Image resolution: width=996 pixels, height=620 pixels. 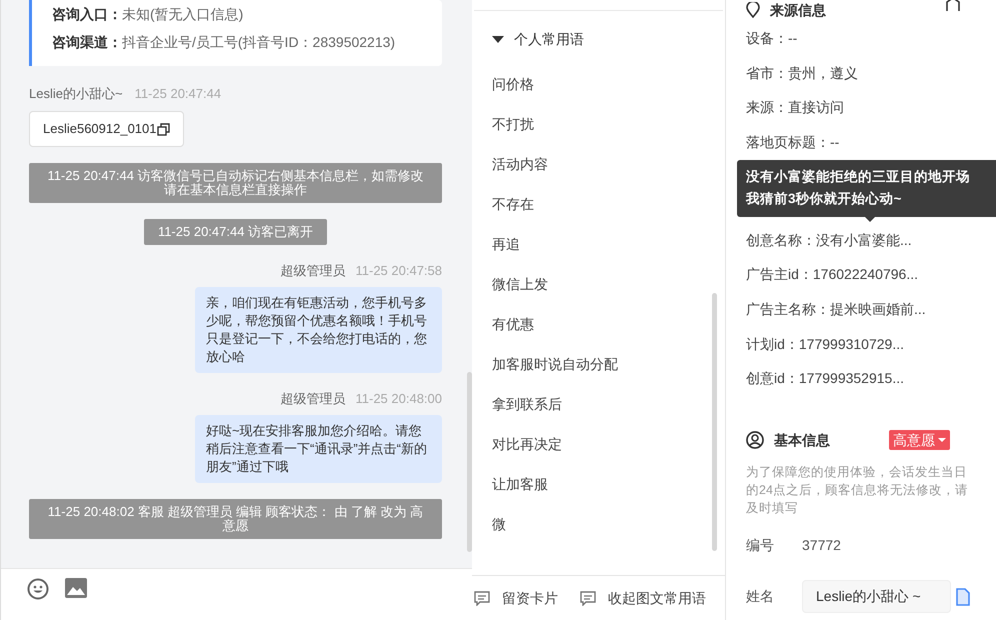 I want to click on footer-button: 留资卡片, so click(x=516, y=598).